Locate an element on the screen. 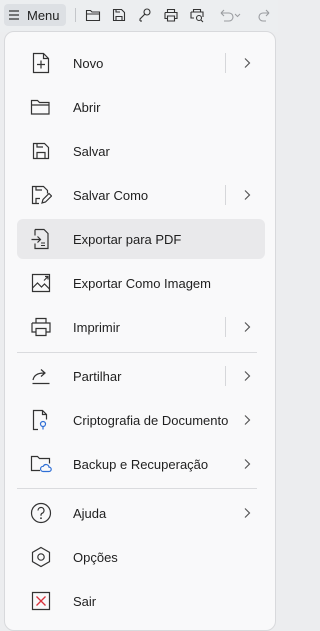 Image resolution: width=320 pixels, height=631 pixels. menu-item-exportar-pdf: Exportar para PDF is located at coordinates (141, 239).